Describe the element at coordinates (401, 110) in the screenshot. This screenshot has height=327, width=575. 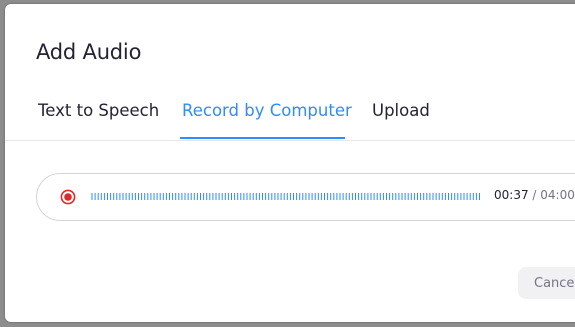
I see `tab-upload: Upload` at that location.